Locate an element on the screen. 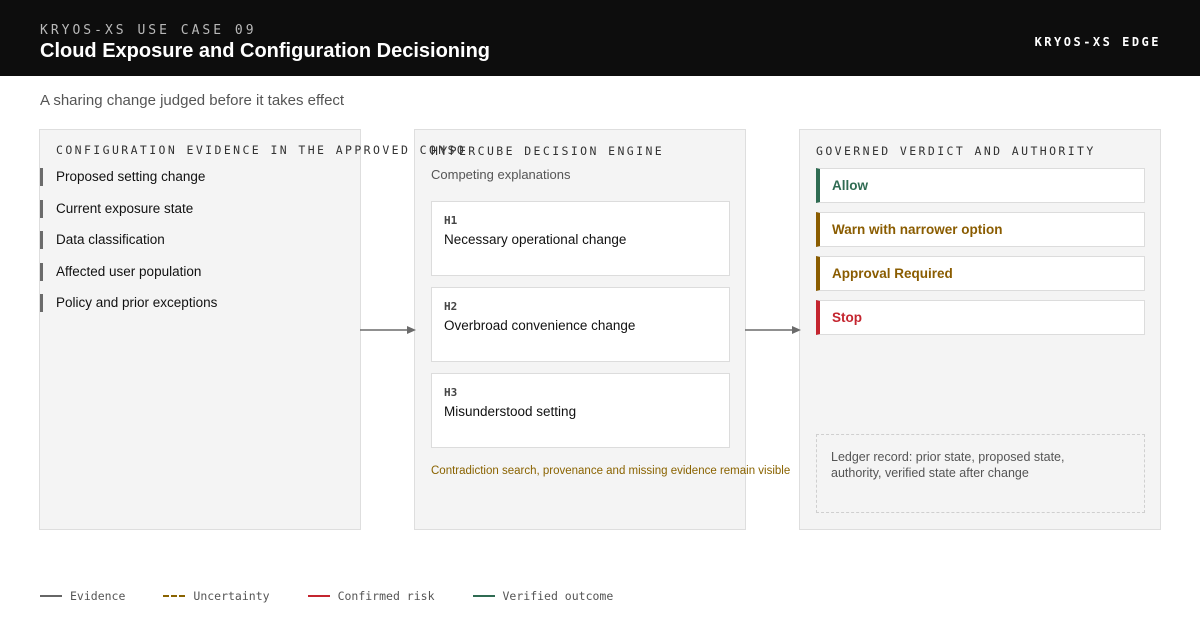  verdict-label: Approval Required is located at coordinates (892, 273).